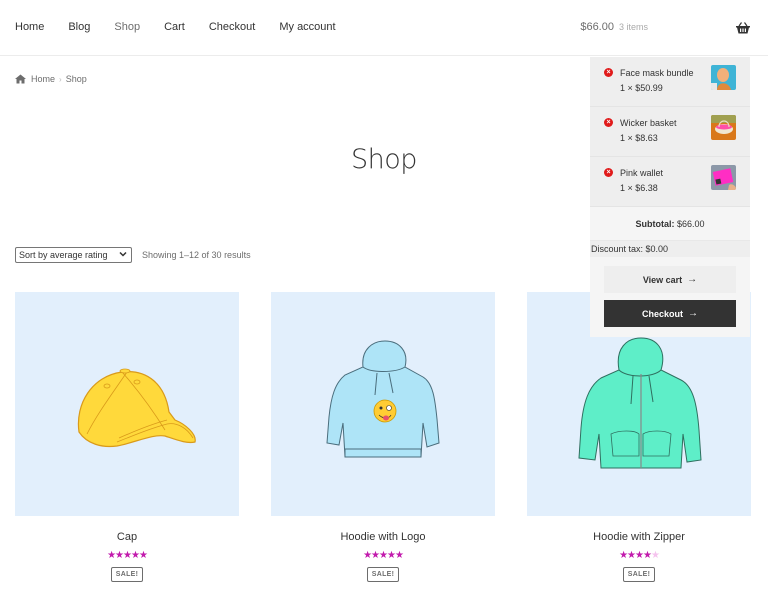  I want to click on mini-cart-item: × Face mask bundle 1 × $50.99, so click(670, 82).